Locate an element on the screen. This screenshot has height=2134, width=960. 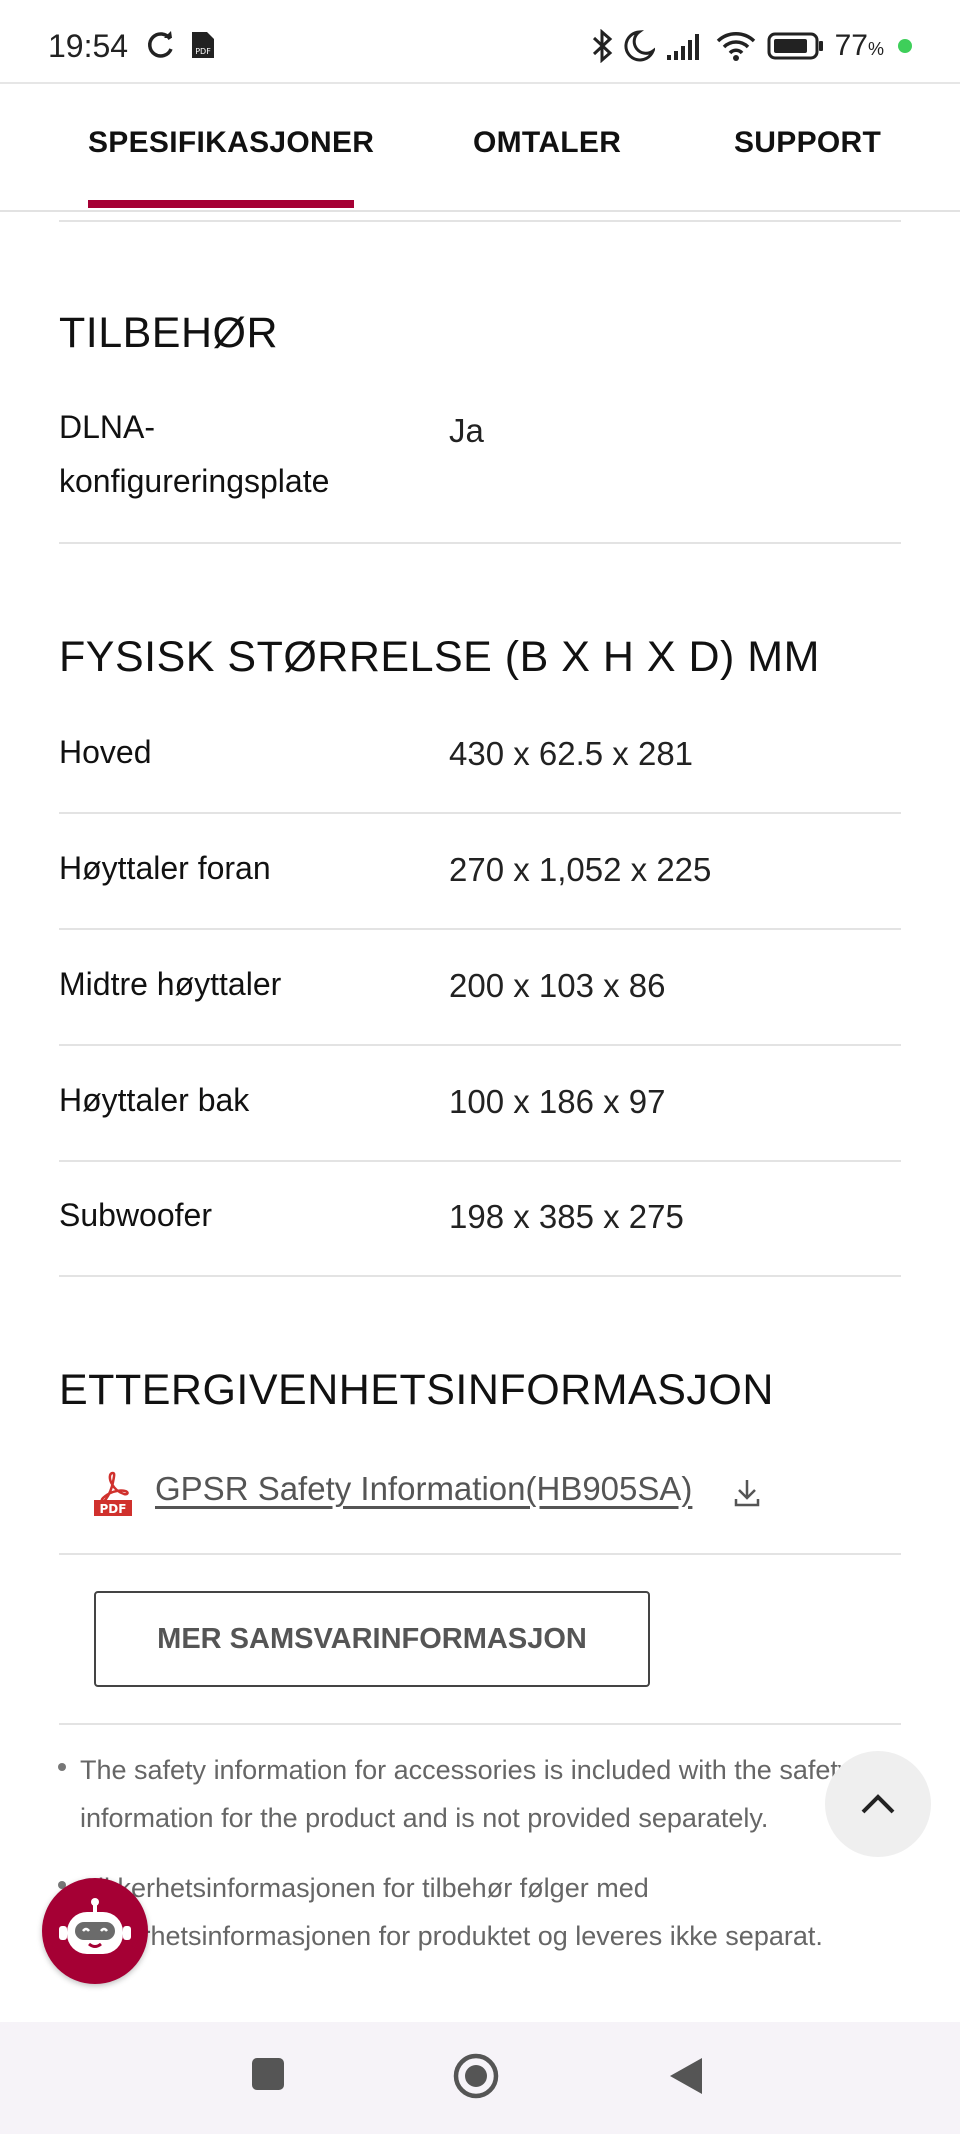
spec-tabs: SPESIFIKASJONER OMTALER SUPPORT is located at coordinates (480, 147).